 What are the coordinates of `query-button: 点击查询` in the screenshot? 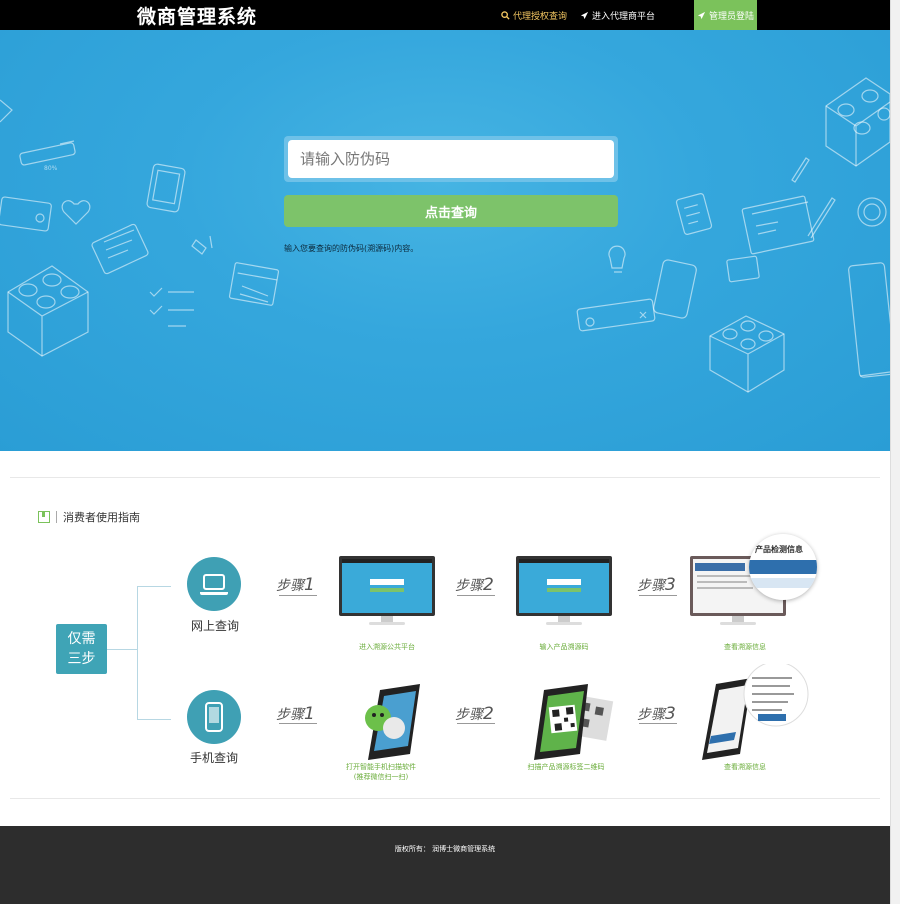 It's located at (451, 211).